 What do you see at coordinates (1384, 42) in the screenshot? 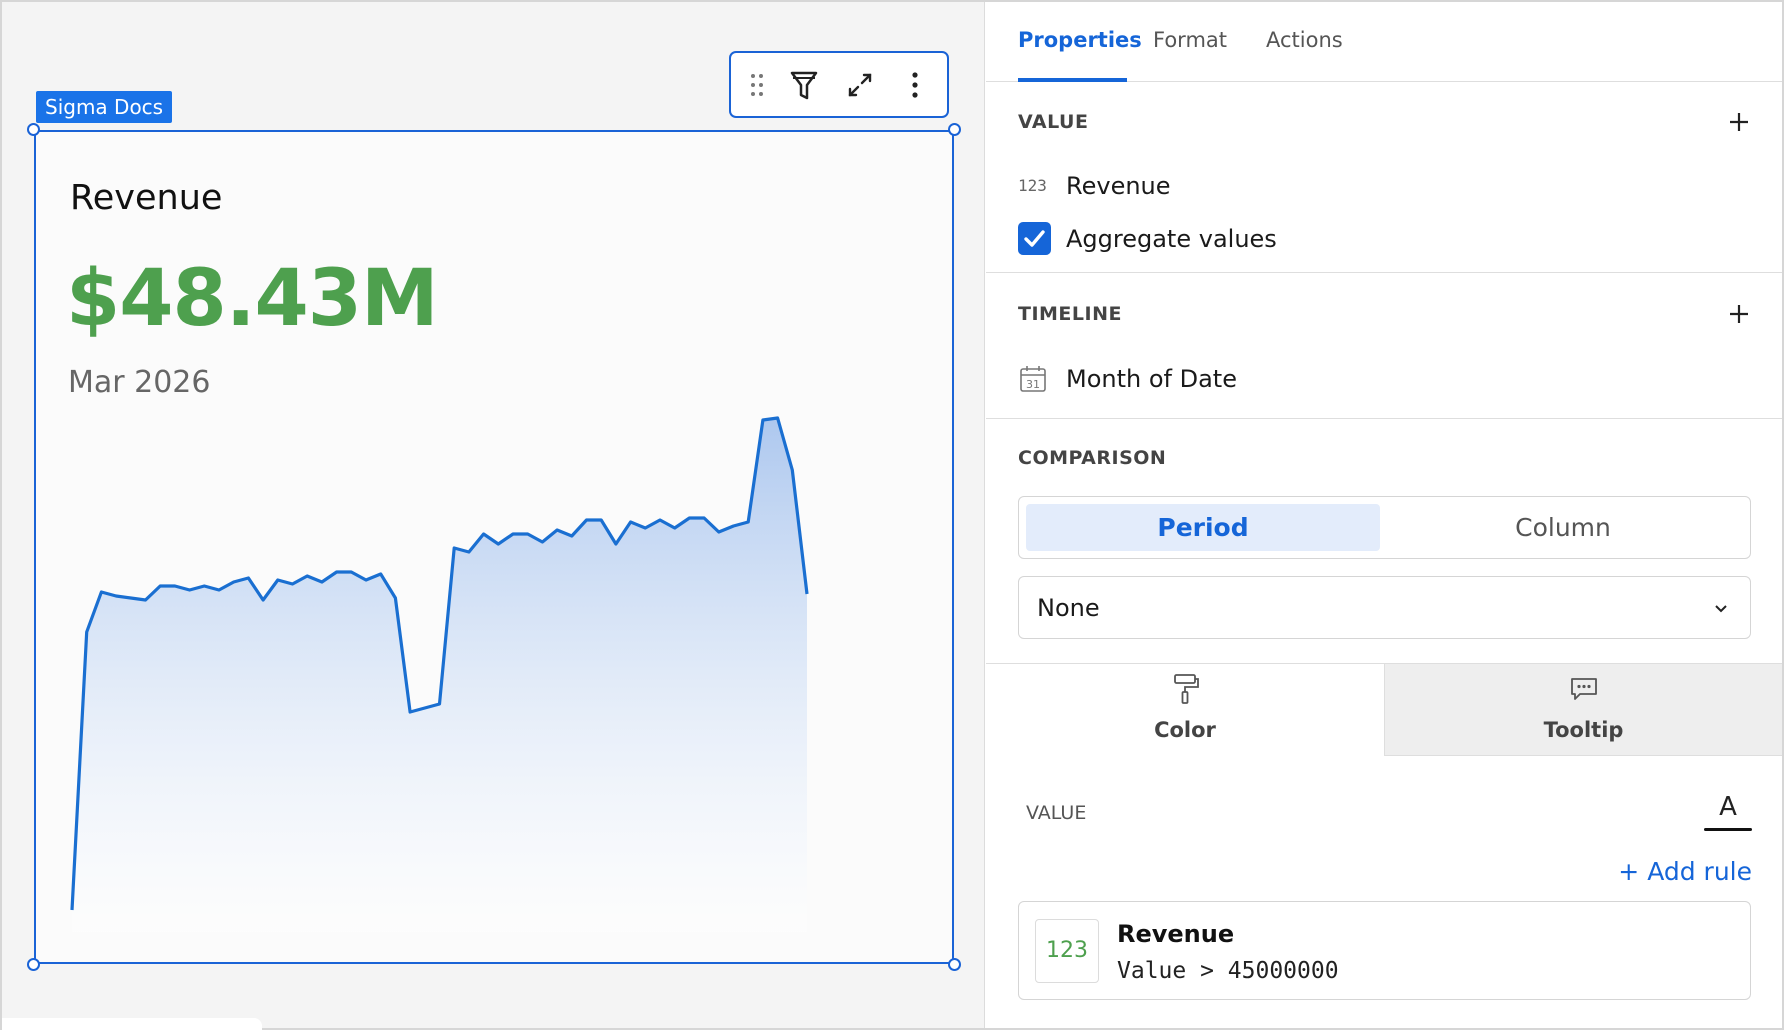
I see `panel-tabs: Properties Format Actions` at bounding box center [1384, 42].